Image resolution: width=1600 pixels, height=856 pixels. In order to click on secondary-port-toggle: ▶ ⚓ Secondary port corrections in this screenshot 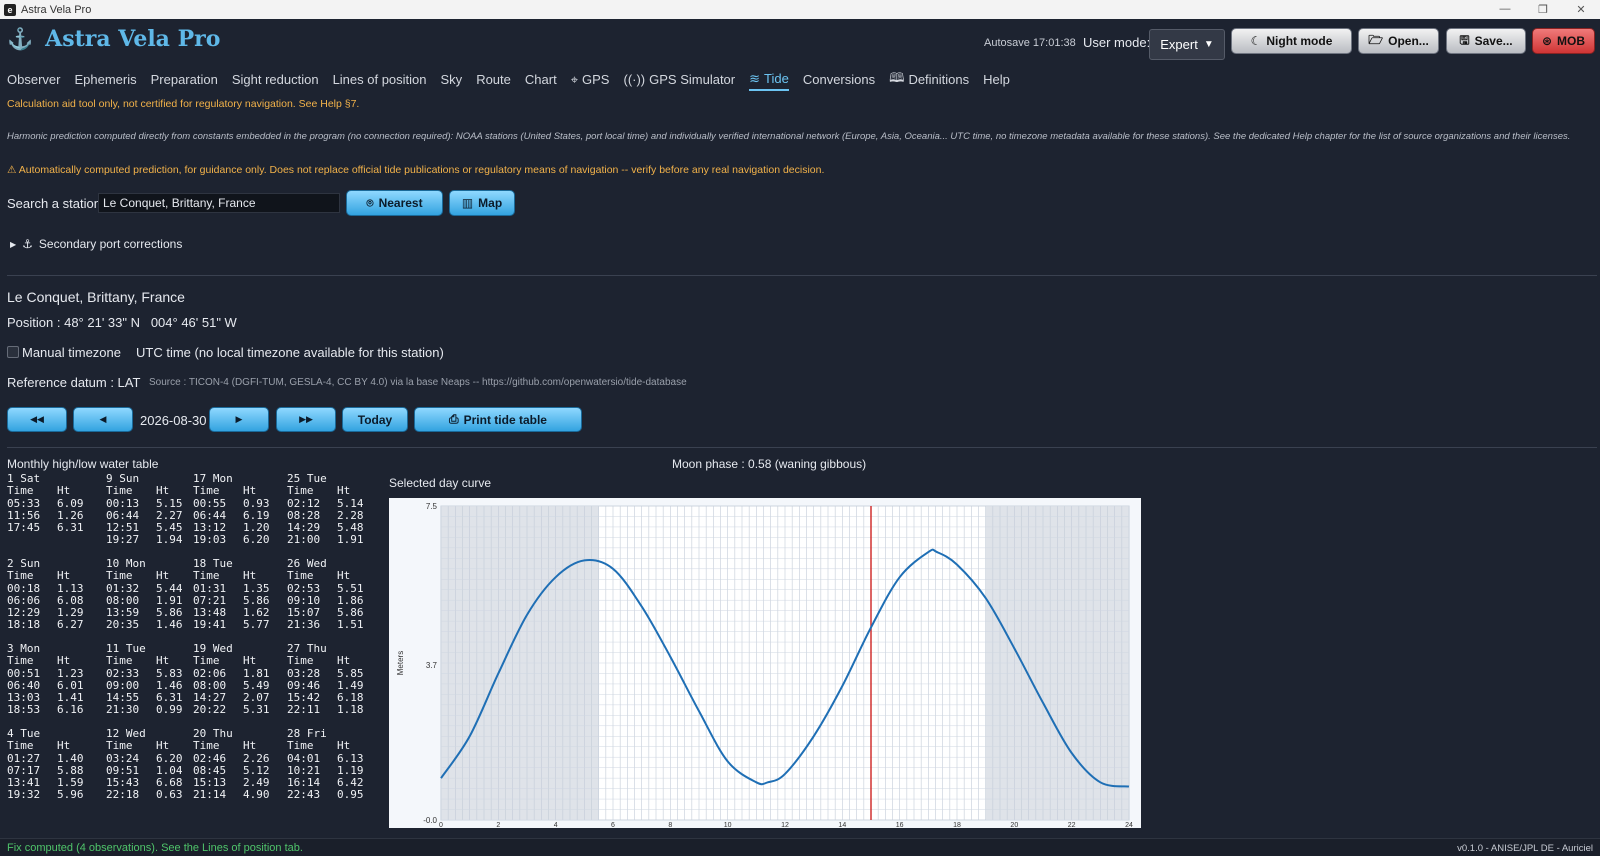, I will do `click(96, 244)`.